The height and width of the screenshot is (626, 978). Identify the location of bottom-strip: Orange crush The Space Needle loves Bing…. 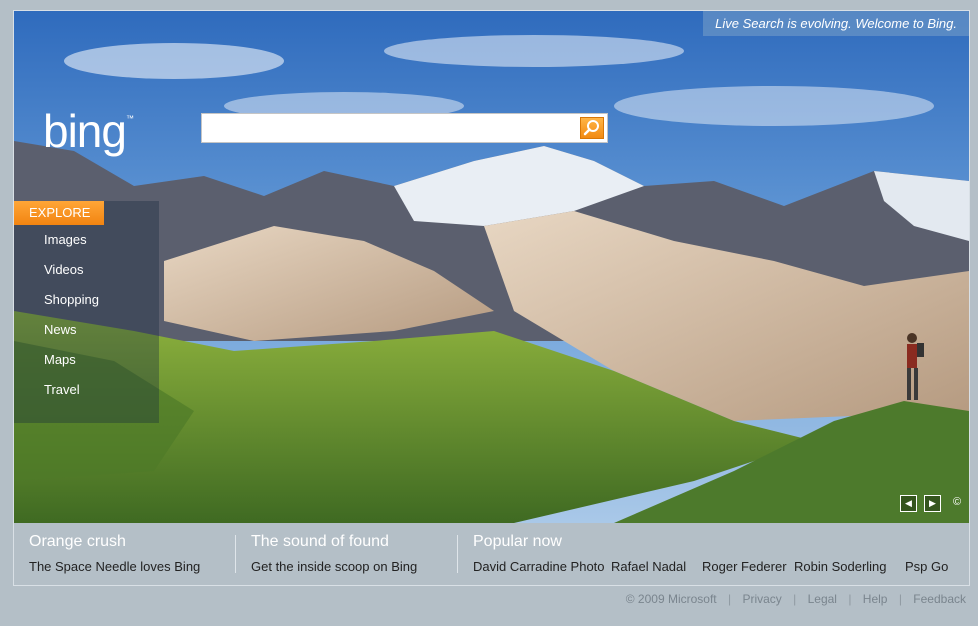
(491, 554).